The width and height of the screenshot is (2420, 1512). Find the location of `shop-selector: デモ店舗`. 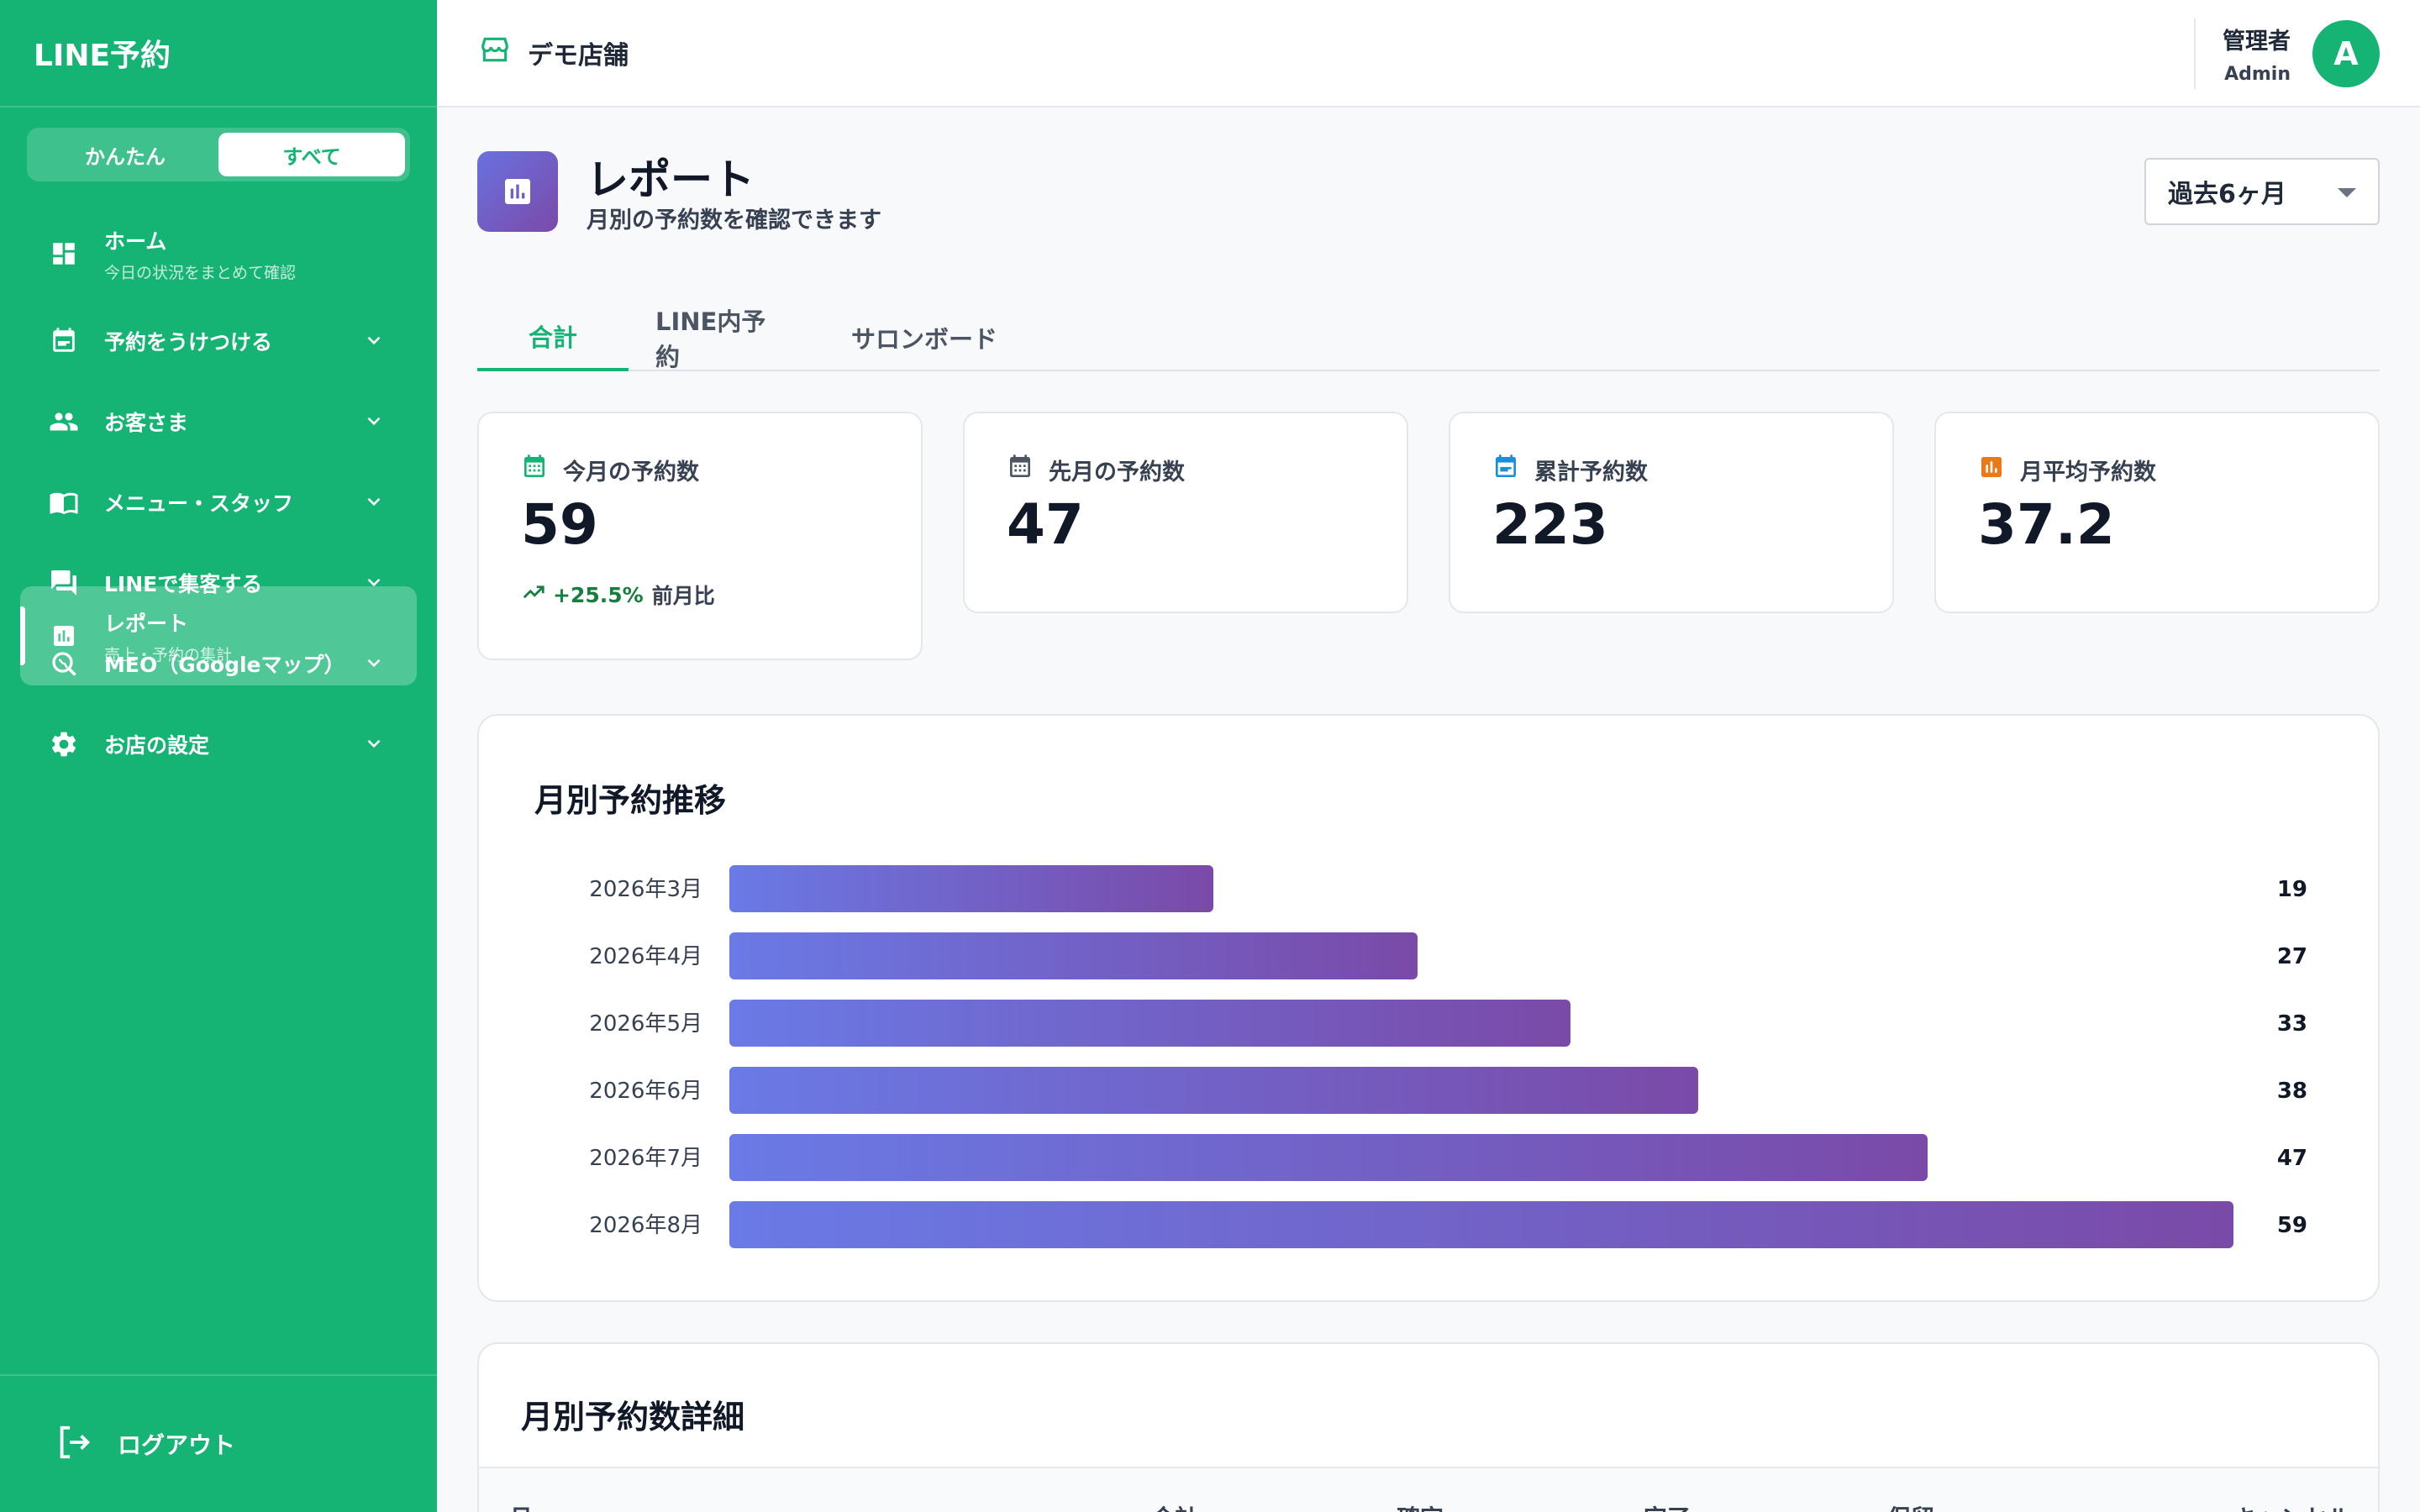

shop-selector: デモ店舗 is located at coordinates (554, 53).